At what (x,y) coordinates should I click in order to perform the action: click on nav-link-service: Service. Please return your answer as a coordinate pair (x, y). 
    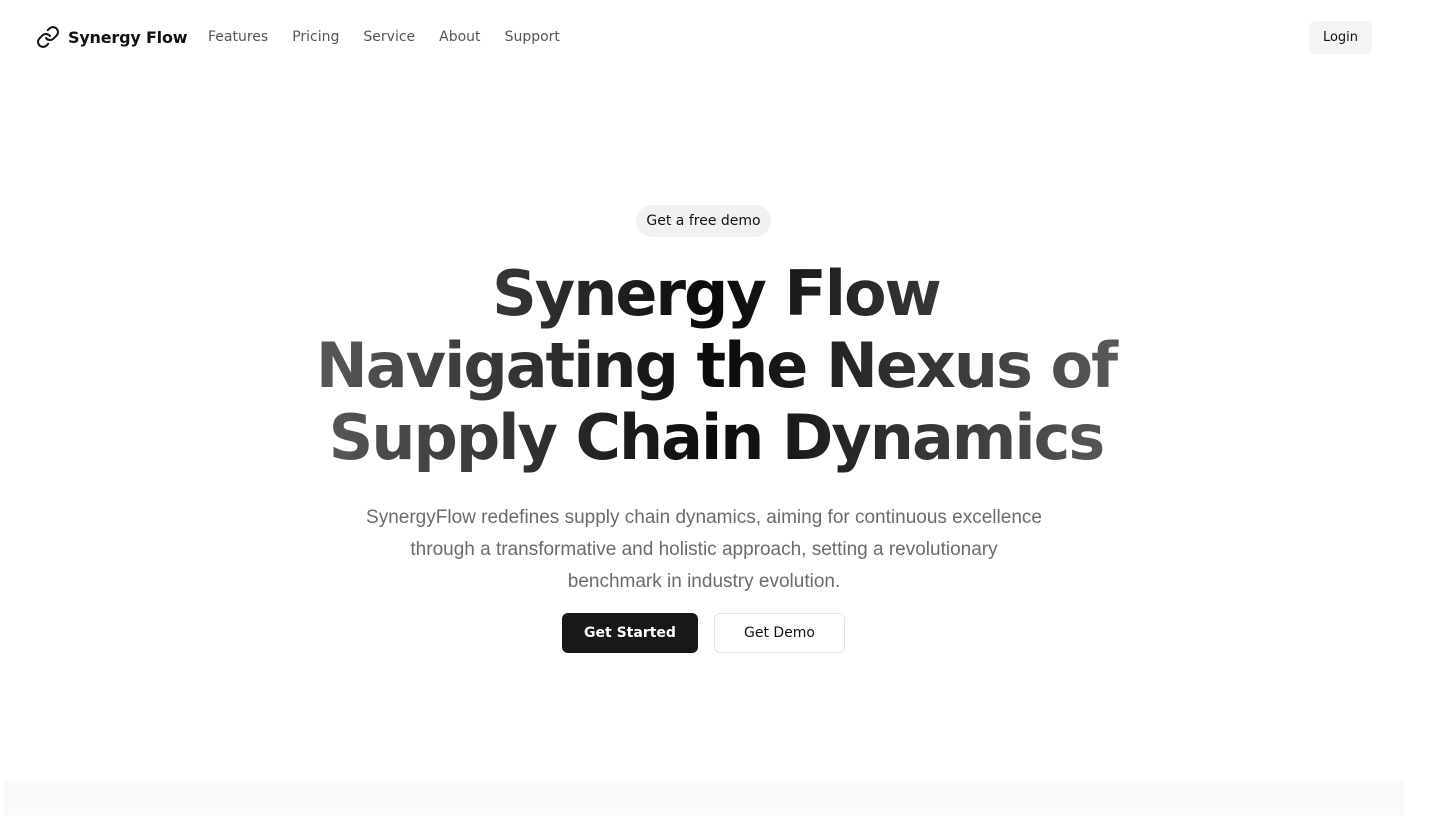
    Looking at the image, I should click on (389, 37).